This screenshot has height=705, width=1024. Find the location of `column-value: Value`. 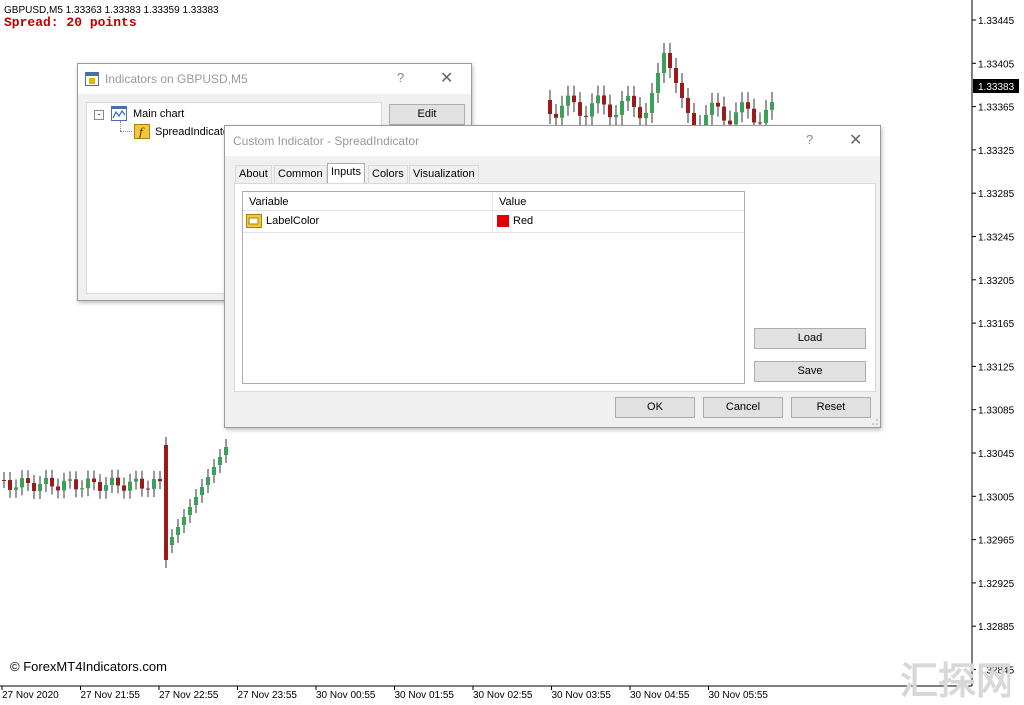

column-value: Value is located at coordinates (512, 202).